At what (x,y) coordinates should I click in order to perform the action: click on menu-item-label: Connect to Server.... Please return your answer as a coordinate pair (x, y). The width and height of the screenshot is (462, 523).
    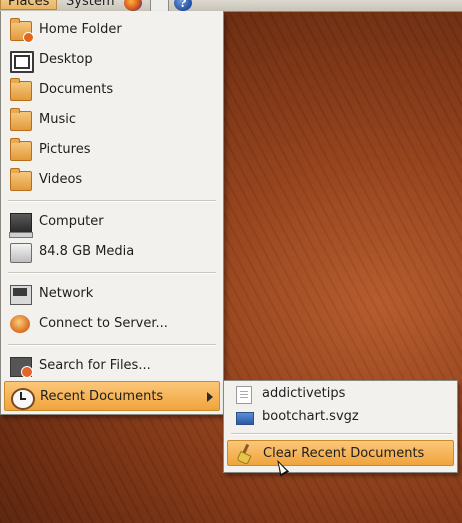
    Looking at the image, I should click on (103, 323).